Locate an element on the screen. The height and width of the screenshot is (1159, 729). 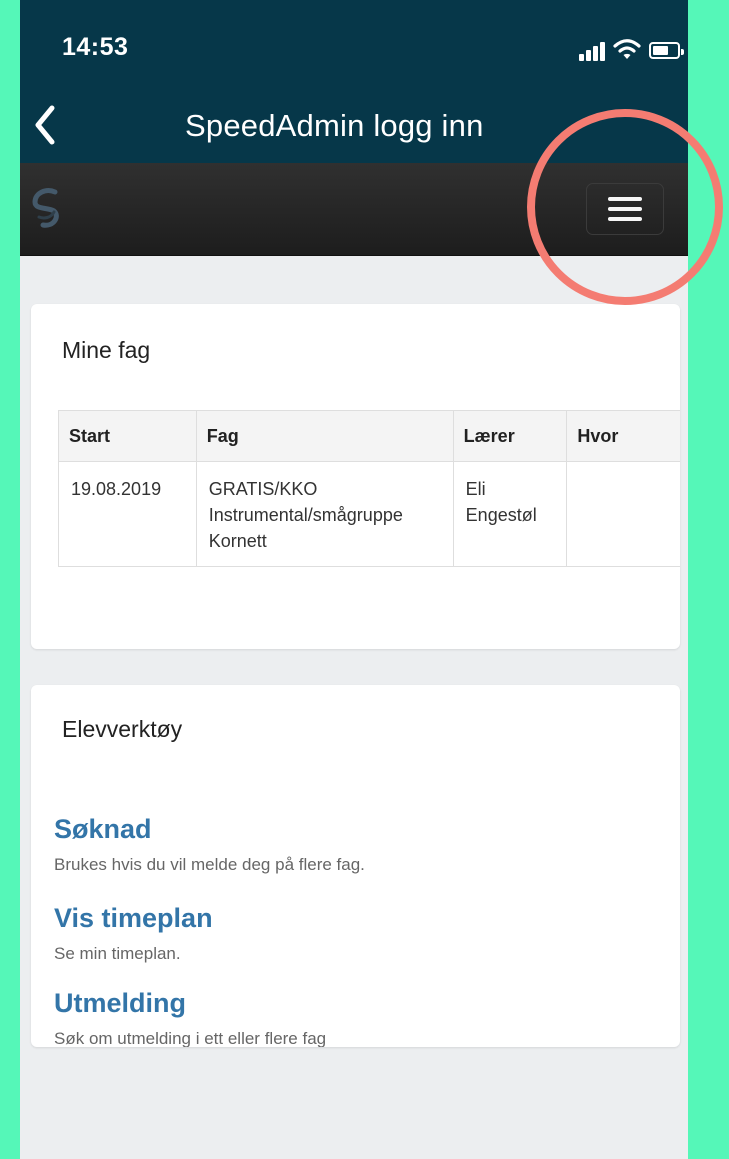
tool-vis-timeplan: Vis timeplan Se min timeplan. is located at coordinates (359, 933).